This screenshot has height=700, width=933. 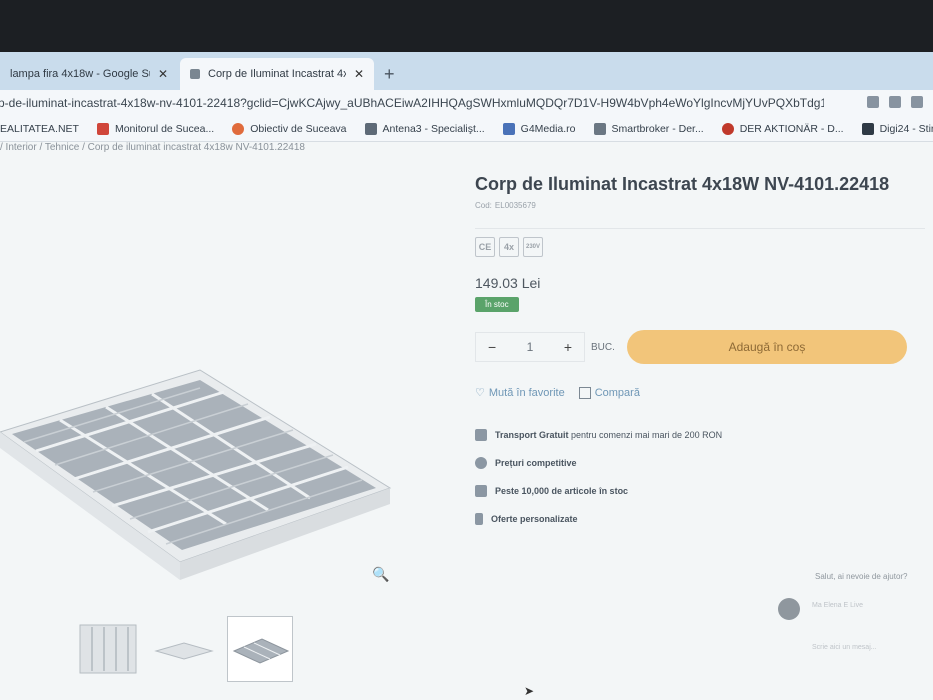 I want to click on chat-hint: Salut, ai nevoie de ajutor?, so click(x=861, y=576).